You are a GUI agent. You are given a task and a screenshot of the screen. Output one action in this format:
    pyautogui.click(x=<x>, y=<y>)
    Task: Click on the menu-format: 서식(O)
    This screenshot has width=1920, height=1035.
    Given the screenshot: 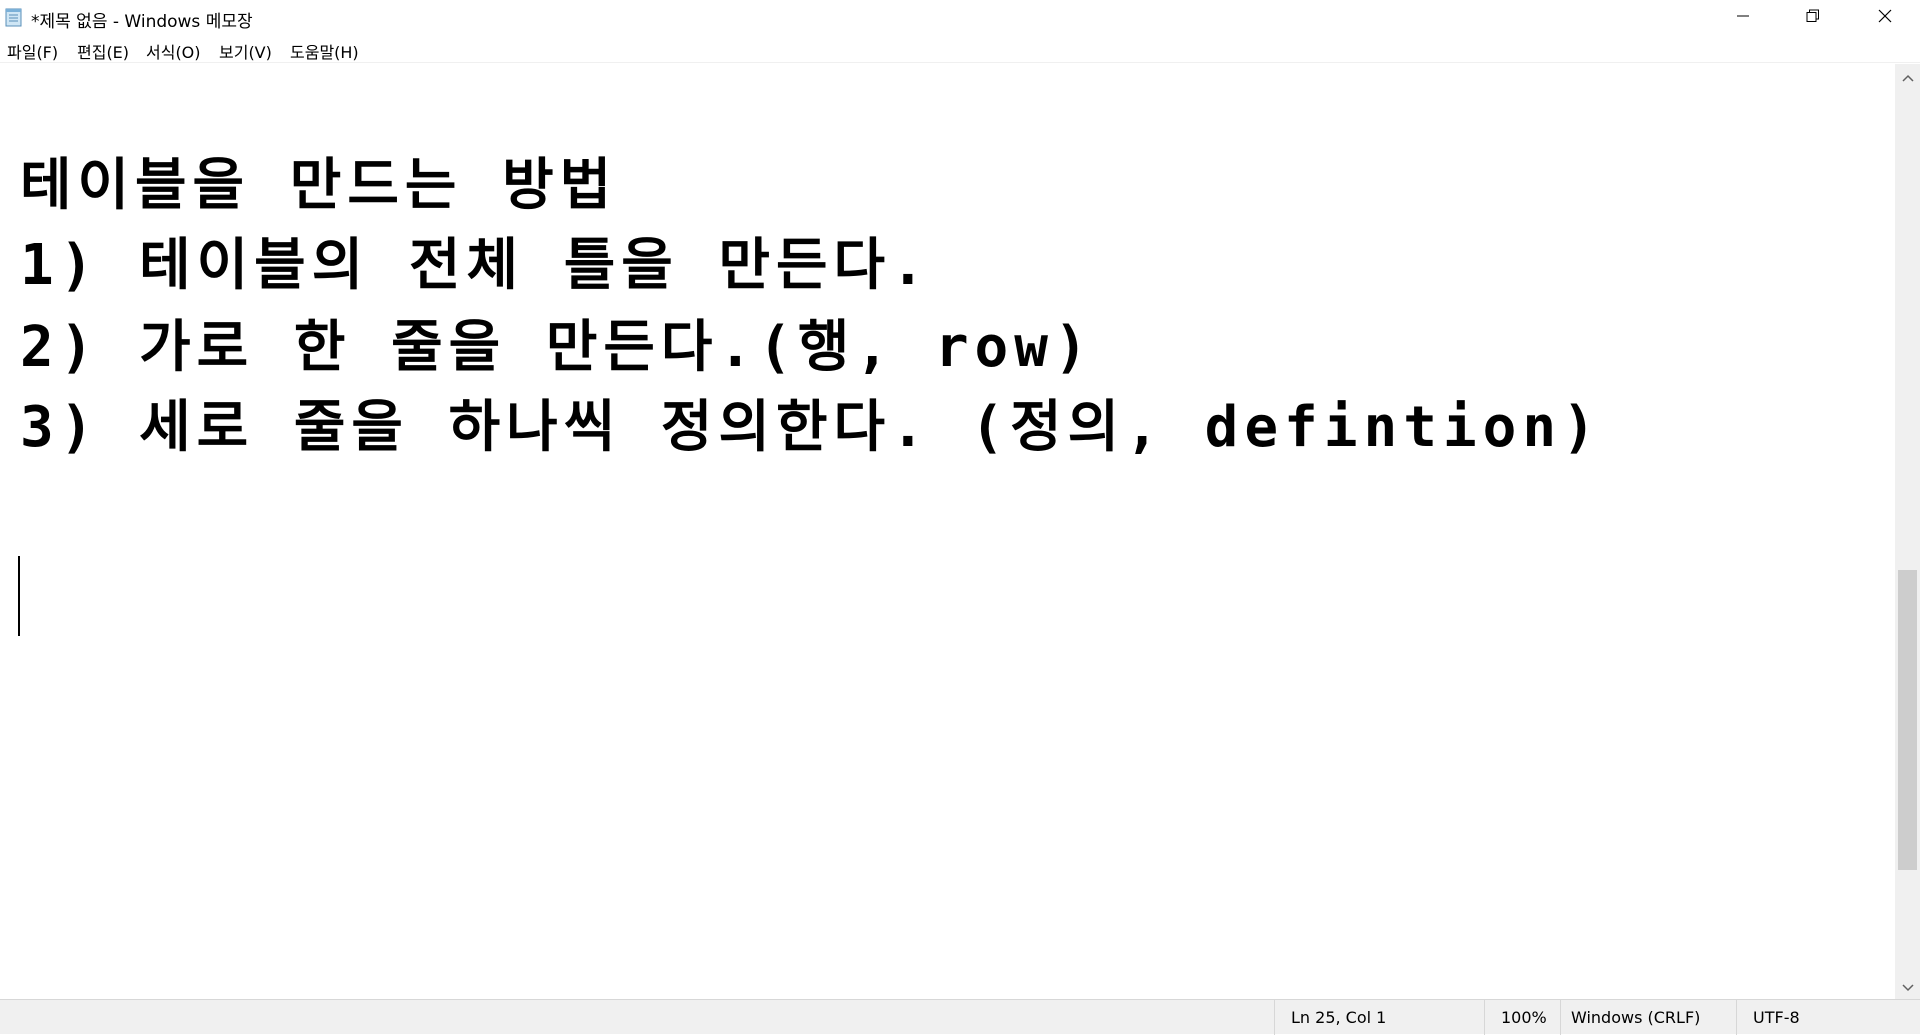 What is the action you would take?
    pyautogui.click(x=173, y=51)
    